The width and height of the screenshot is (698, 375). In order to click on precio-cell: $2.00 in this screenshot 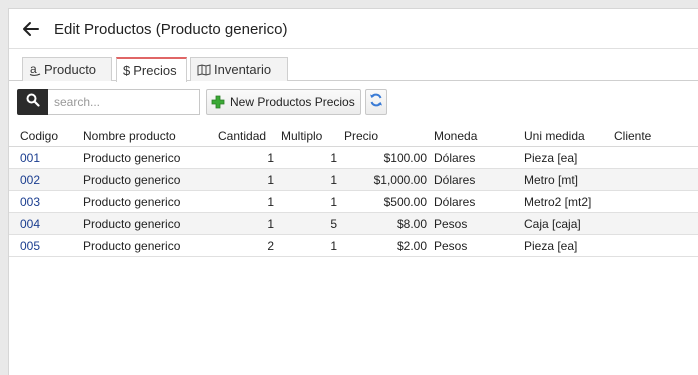, I will do `click(411, 246)`.